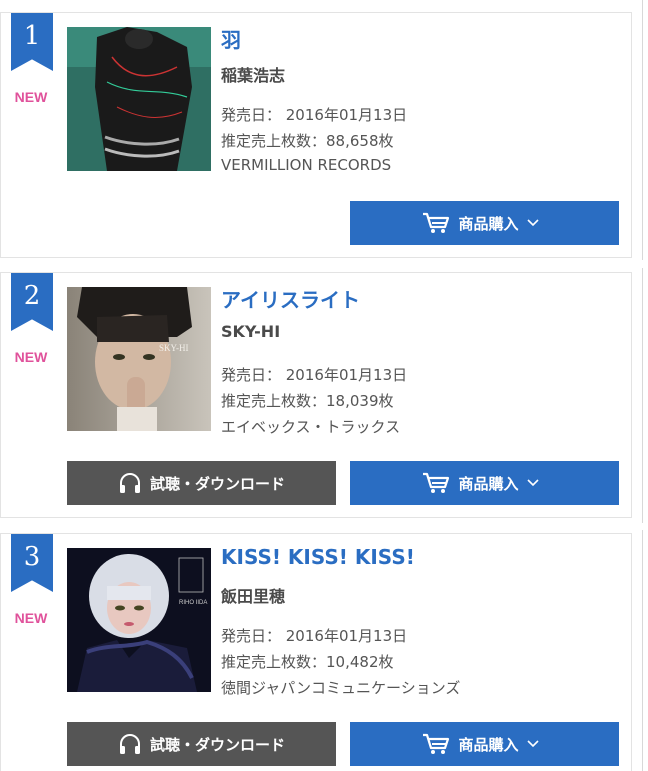 This screenshot has height=771, width=648. I want to click on rank-badge: 2, so click(32, 302).